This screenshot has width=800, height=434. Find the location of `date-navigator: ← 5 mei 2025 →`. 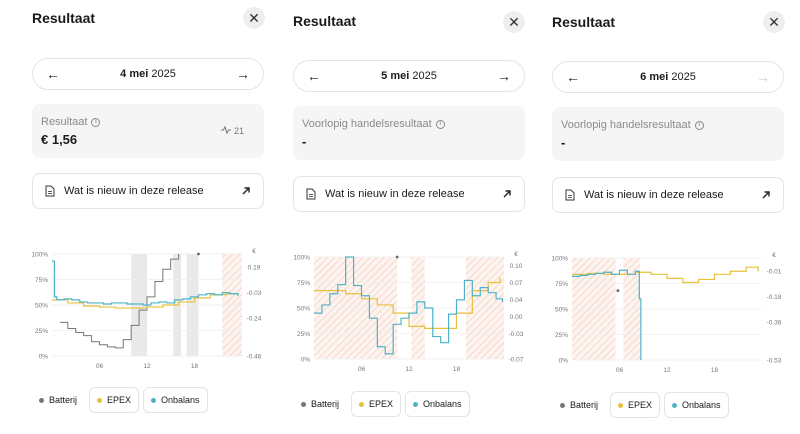

date-navigator: ← 5 mei 2025 → is located at coordinates (409, 76).